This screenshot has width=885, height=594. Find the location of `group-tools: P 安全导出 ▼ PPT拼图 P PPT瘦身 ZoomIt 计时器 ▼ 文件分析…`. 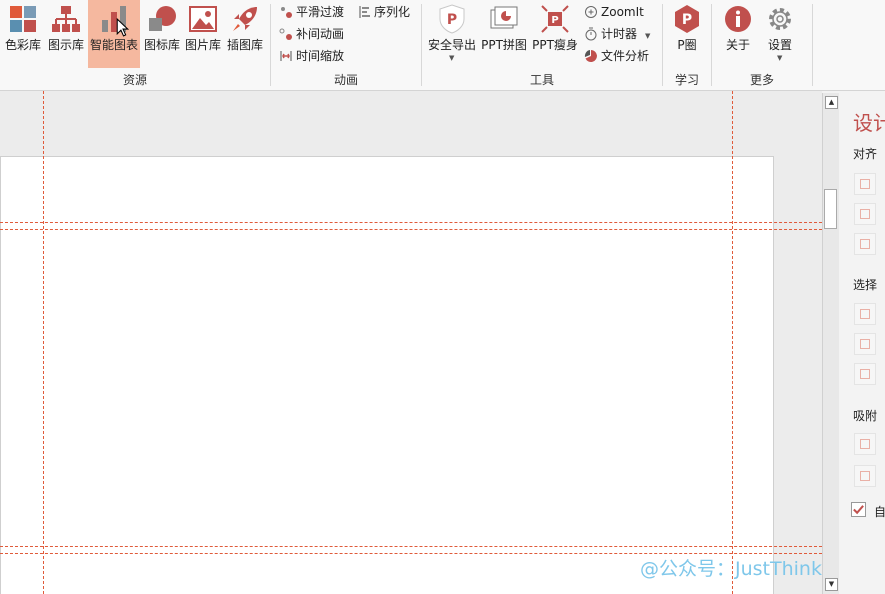

group-tools: P 安全导出 ▼ PPT拼图 P PPT瘦身 ZoomIt 计时器 ▼ 文件分析… is located at coordinates (542, 45).